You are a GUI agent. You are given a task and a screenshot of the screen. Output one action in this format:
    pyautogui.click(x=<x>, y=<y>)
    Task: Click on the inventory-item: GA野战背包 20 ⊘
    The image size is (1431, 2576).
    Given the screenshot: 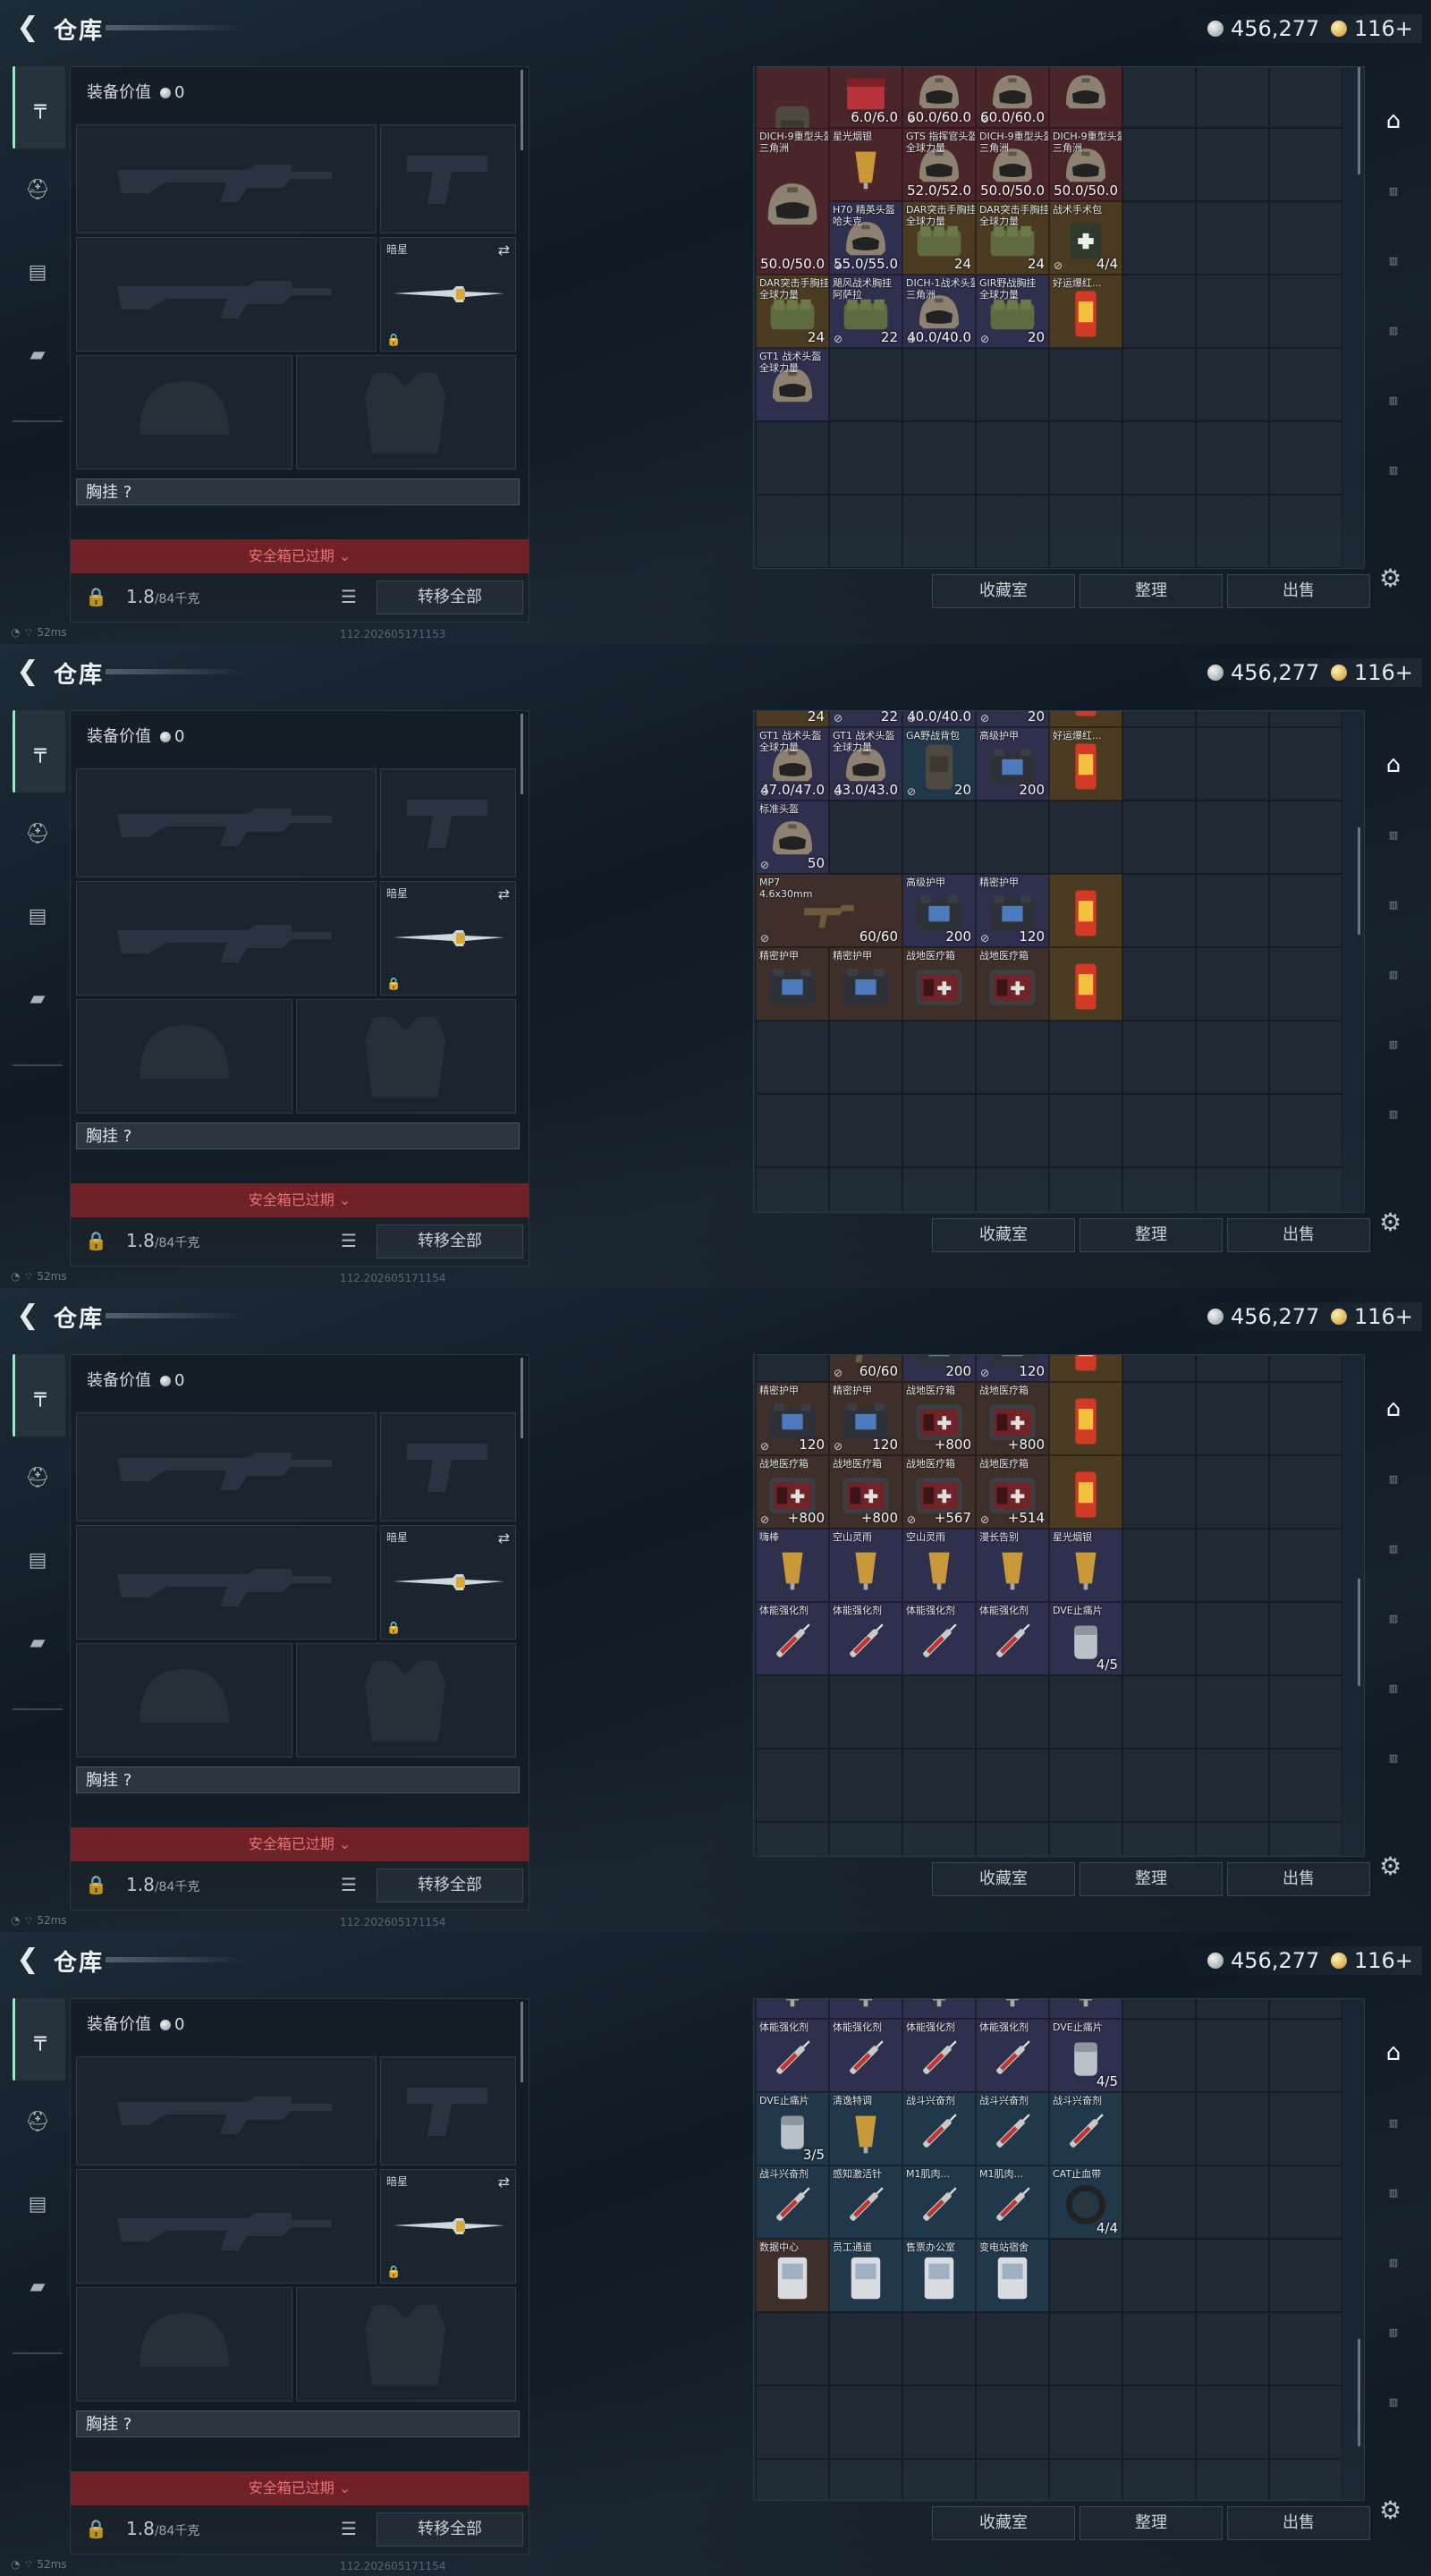 What is the action you would take?
    pyautogui.click(x=939, y=764)
    